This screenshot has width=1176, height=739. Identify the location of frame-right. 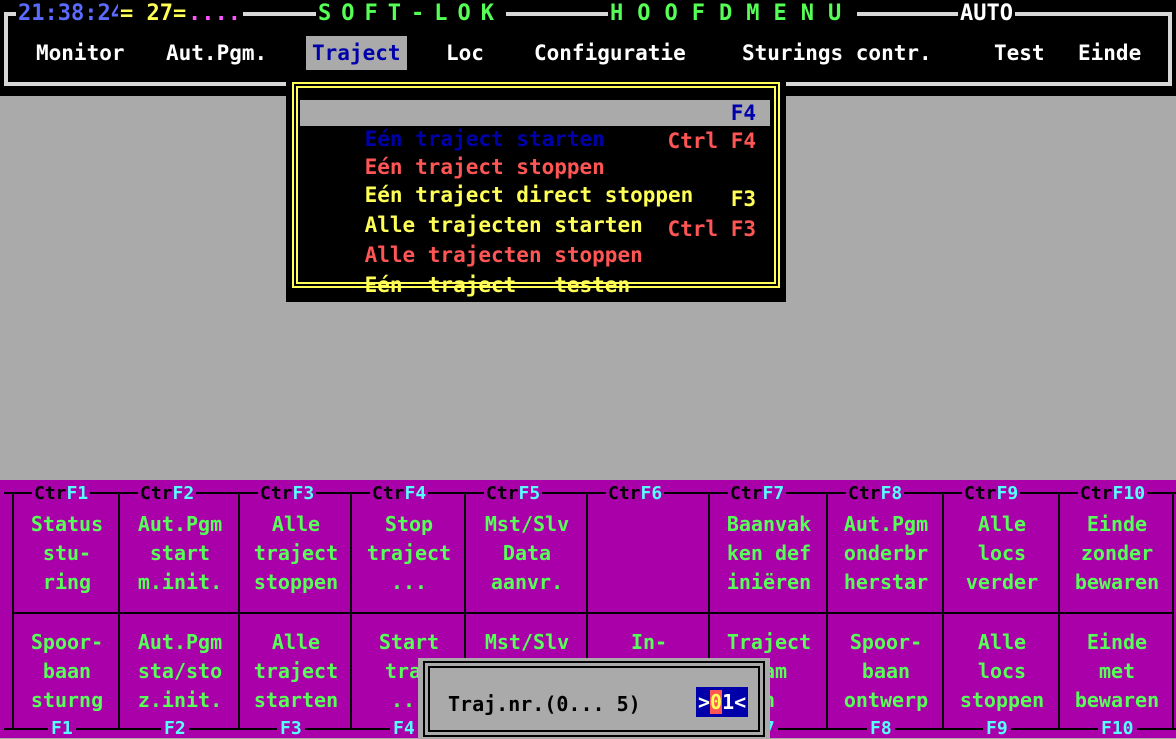
(1170, 49).